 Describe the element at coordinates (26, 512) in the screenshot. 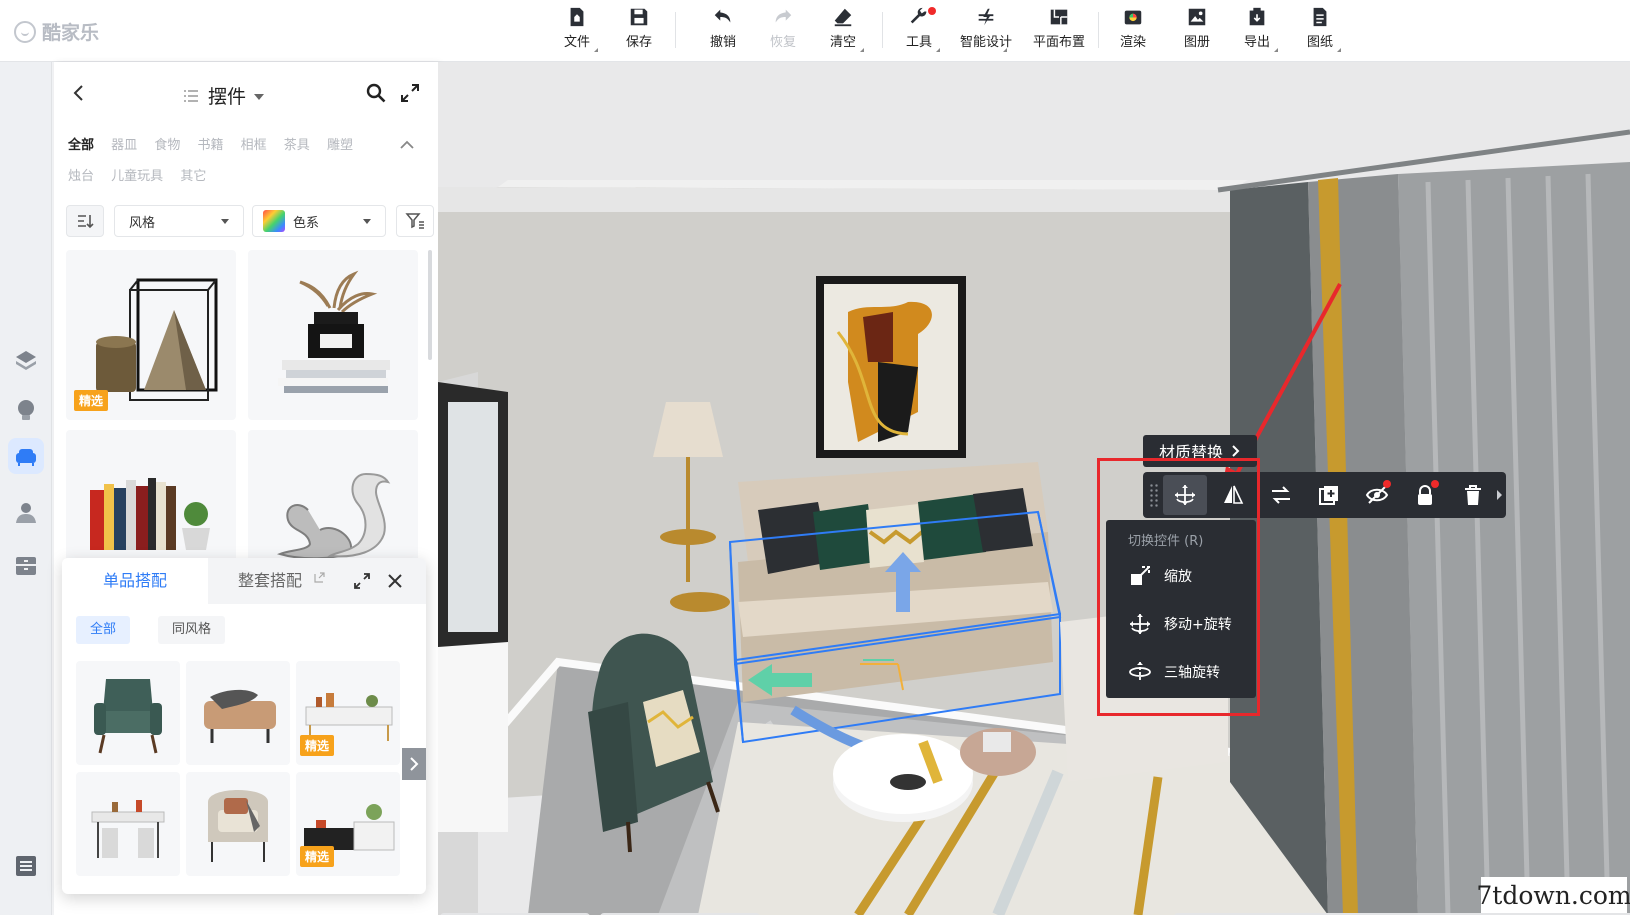

I see `rail-item-people` at that location.